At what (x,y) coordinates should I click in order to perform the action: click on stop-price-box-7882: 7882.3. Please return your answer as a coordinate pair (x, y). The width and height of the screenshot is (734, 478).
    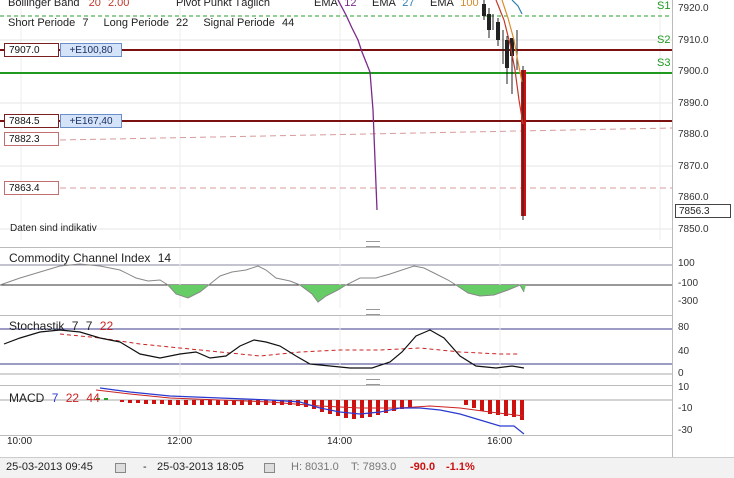
    Looking at the image, I should click on (31, 139).